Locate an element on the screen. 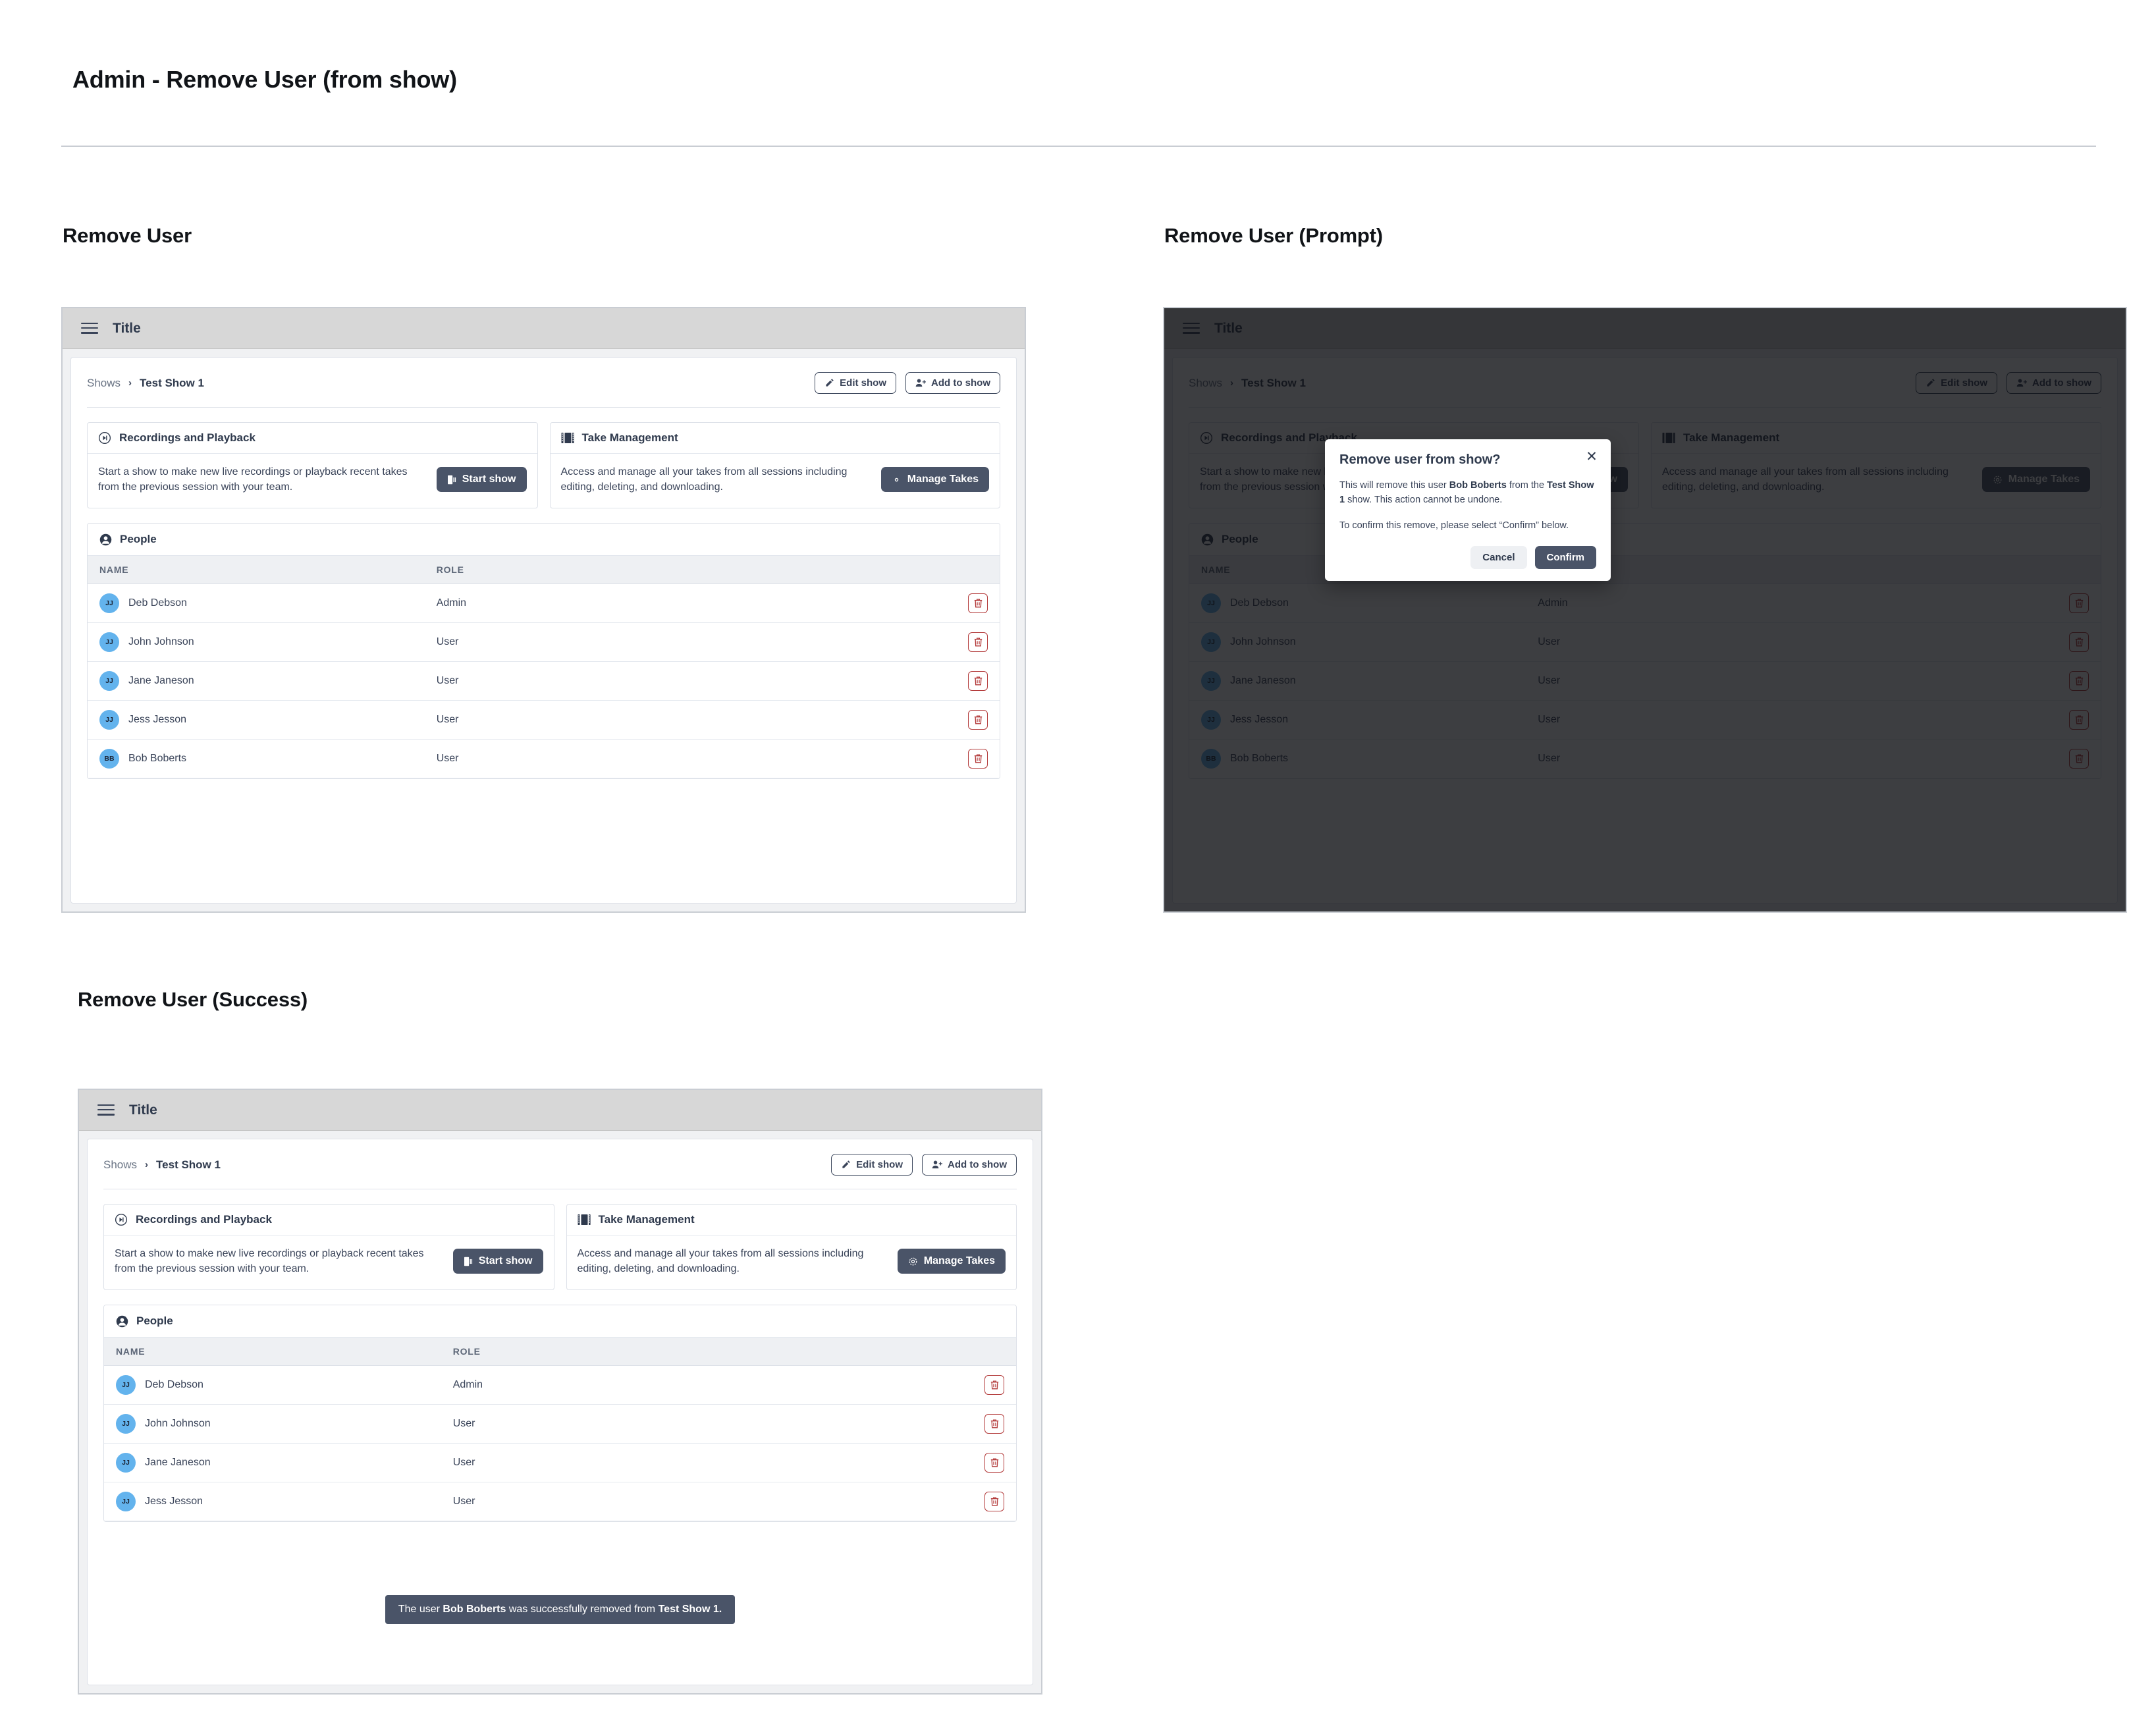 The height and width of the screenshot is (1736, 2156). pencil-icon is located at coordinates (829, 383).